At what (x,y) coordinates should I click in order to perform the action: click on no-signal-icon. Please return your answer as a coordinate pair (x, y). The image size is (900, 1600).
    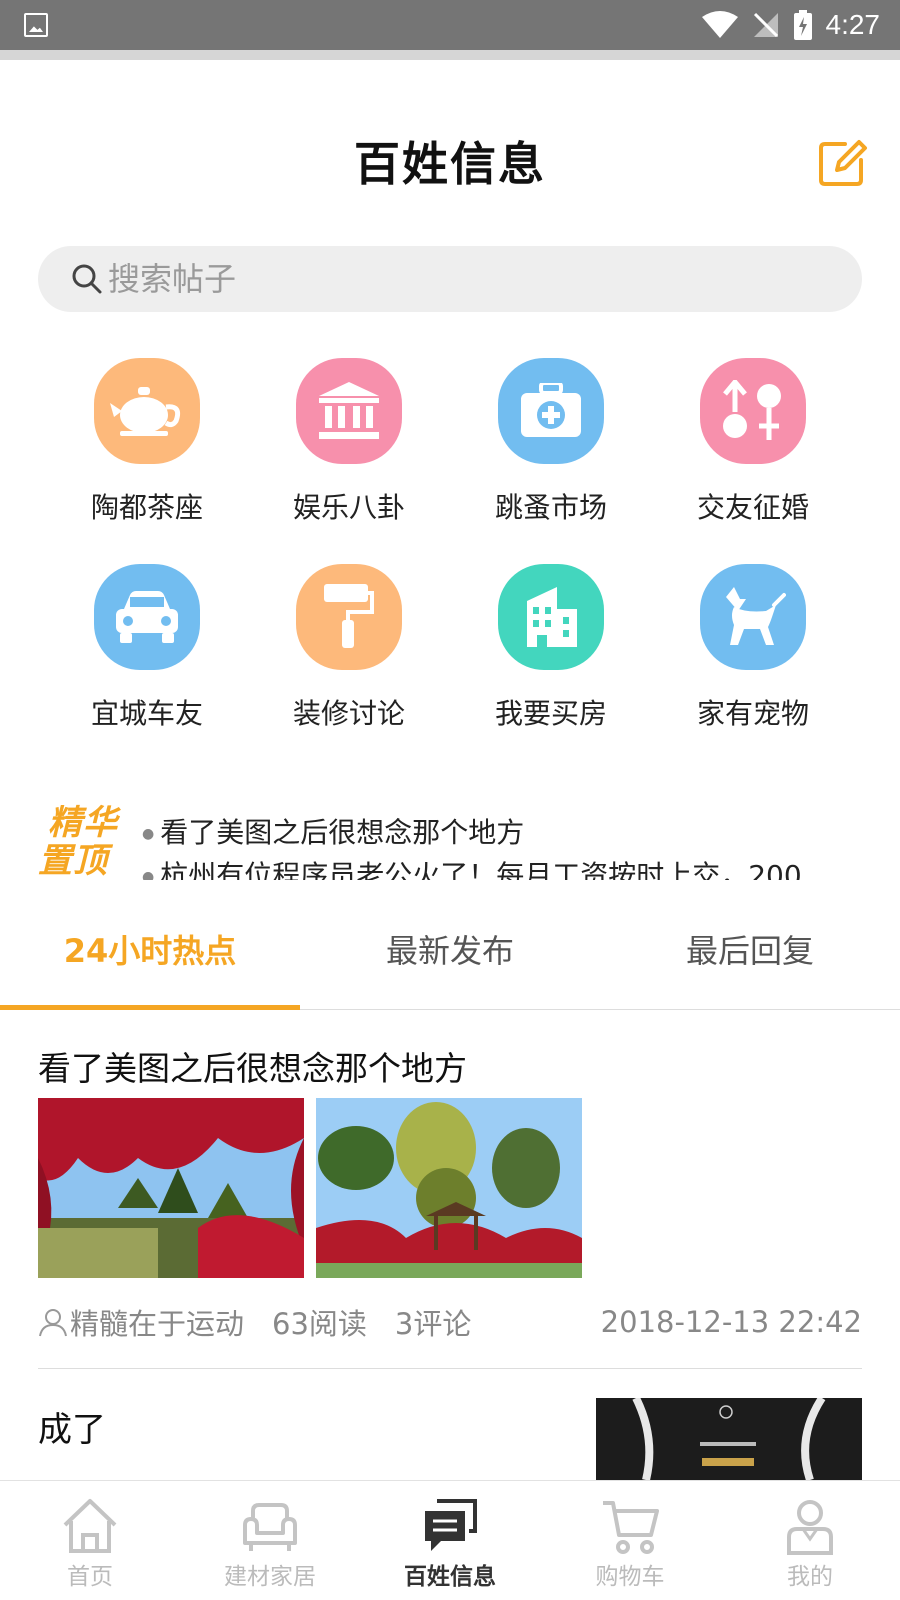
    Looking at the image, I should click on (765, 25).